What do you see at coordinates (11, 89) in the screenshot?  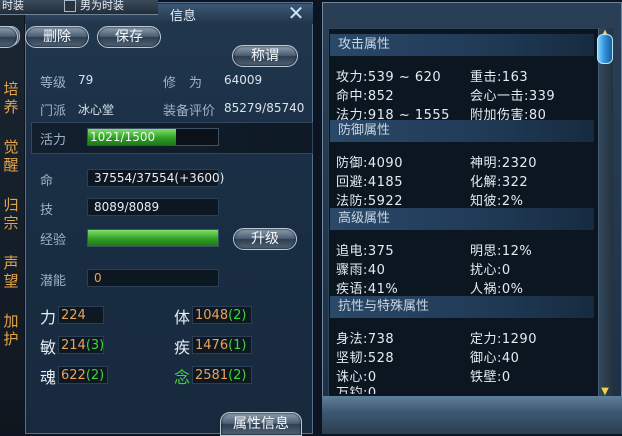 I see `side-tab-char: 培` at bounding box center [11, 89].